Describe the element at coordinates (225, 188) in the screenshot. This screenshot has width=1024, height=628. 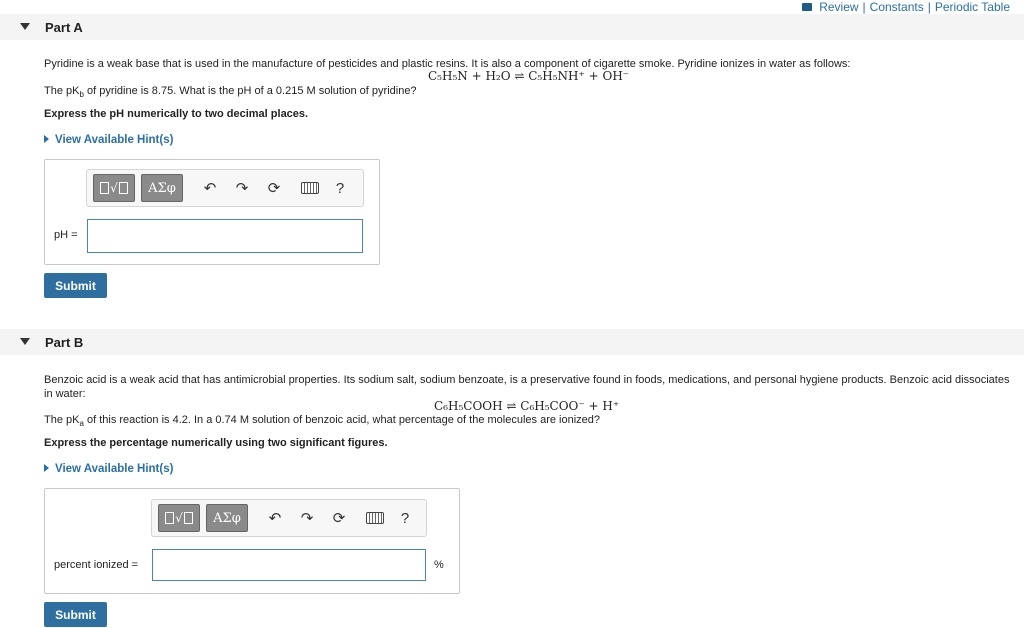
I see `part-a-math-toolbar: √ ΑΣφ ↶ ↷ ⟳ ?` at that location.